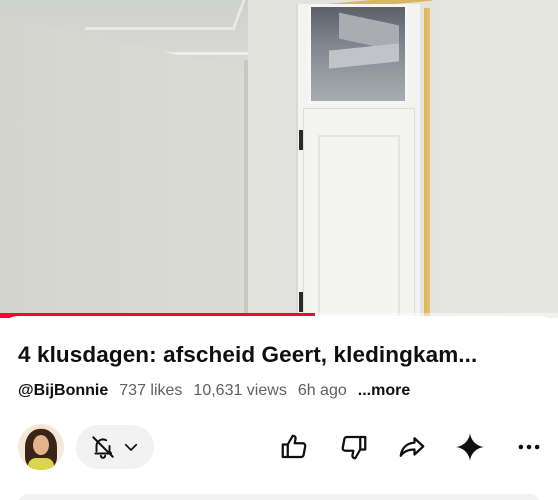  What do you see at coordinates (279, 497) in the screenshot?
I see `comments-preview-card` at bounding box center [279, 497].